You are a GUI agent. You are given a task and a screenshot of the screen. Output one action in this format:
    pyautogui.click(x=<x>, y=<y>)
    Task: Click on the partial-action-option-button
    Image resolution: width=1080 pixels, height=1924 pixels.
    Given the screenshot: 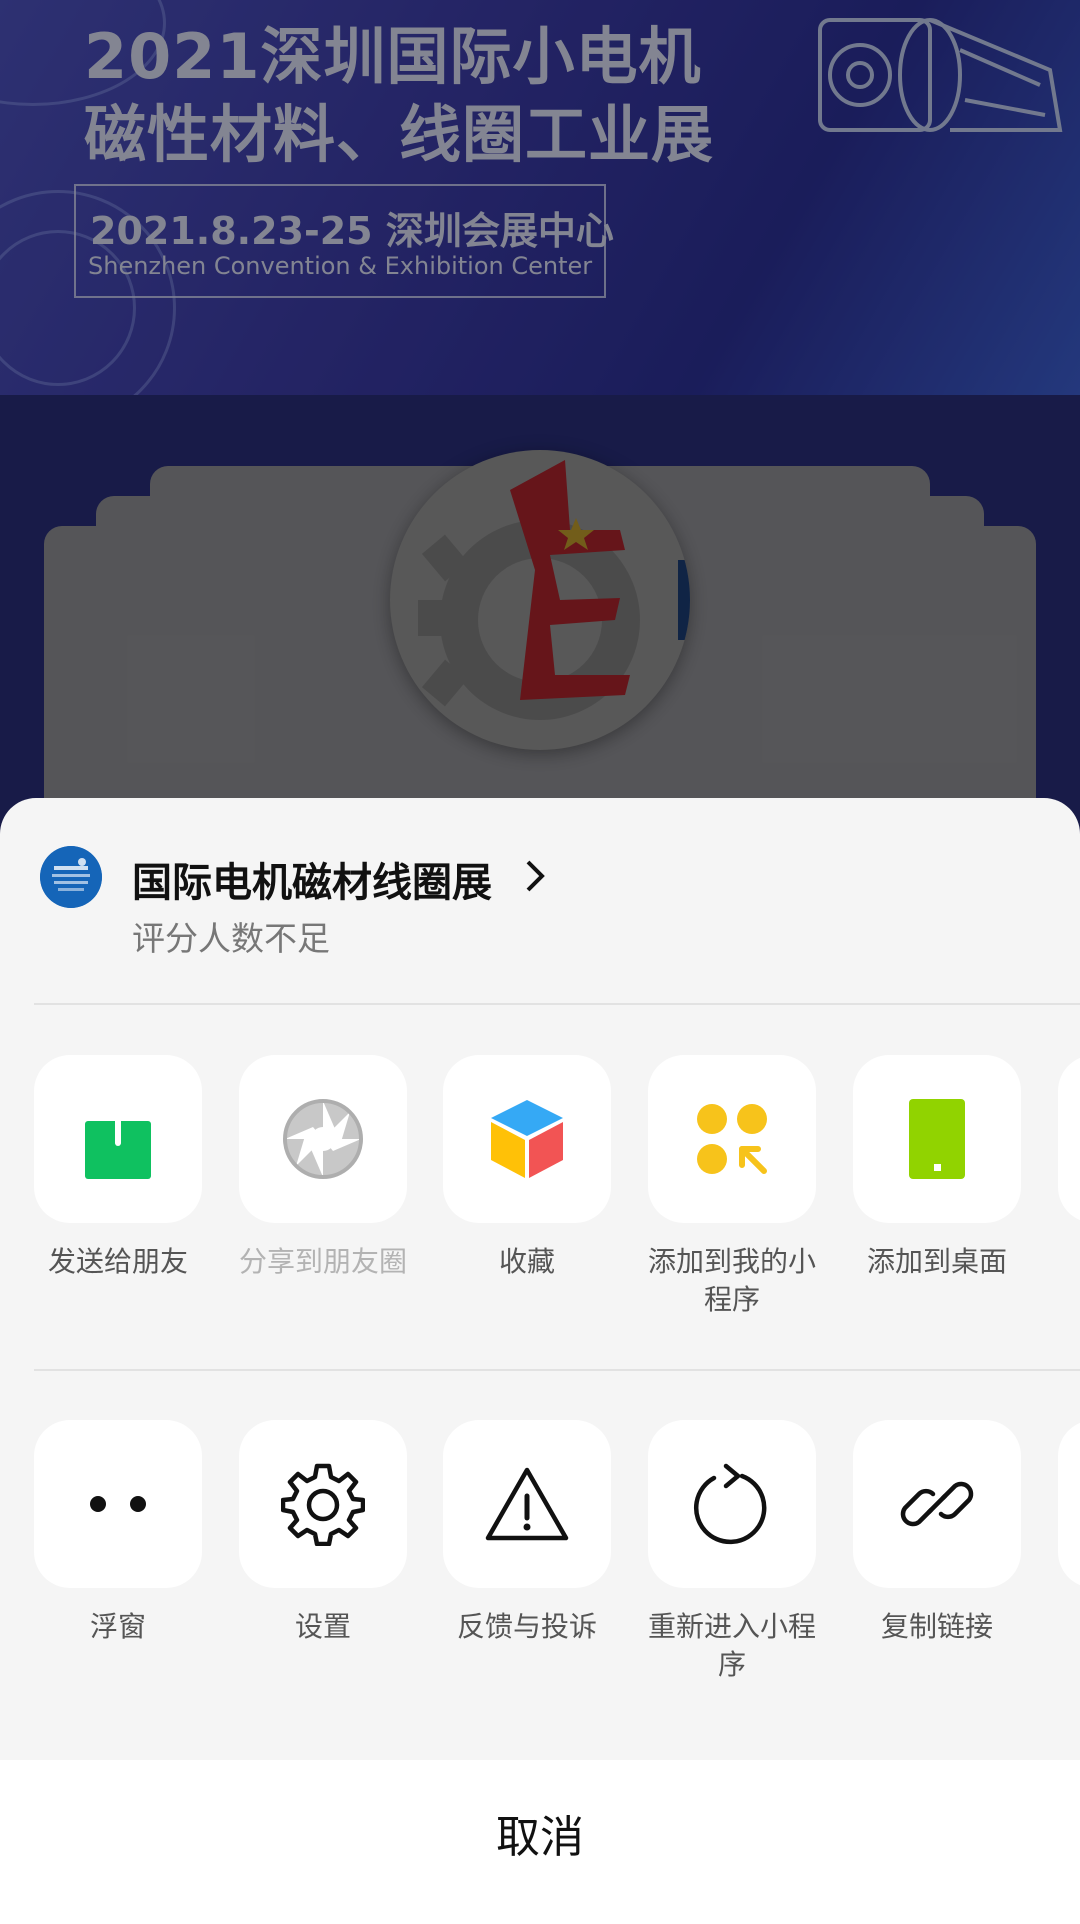 What is the action you would take?
    pyautogui.click(x=1069, y=1504)
    